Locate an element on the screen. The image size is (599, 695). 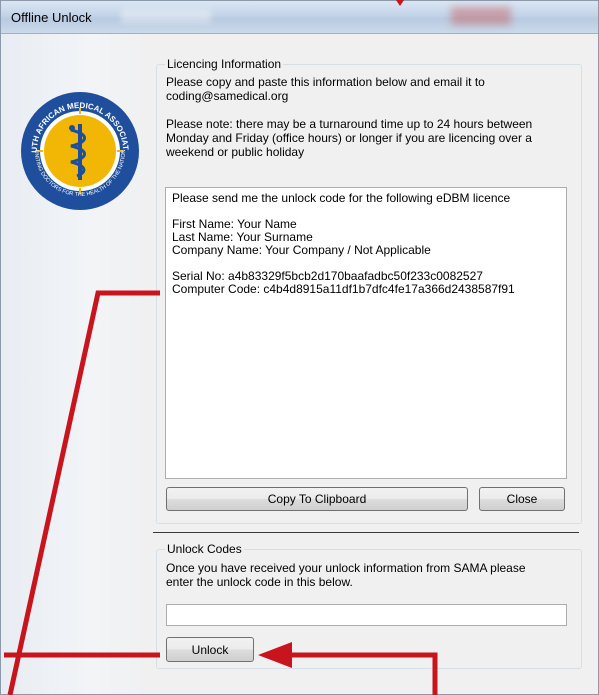
annotation-arrowhead-top is located at coordinates (400, 3).